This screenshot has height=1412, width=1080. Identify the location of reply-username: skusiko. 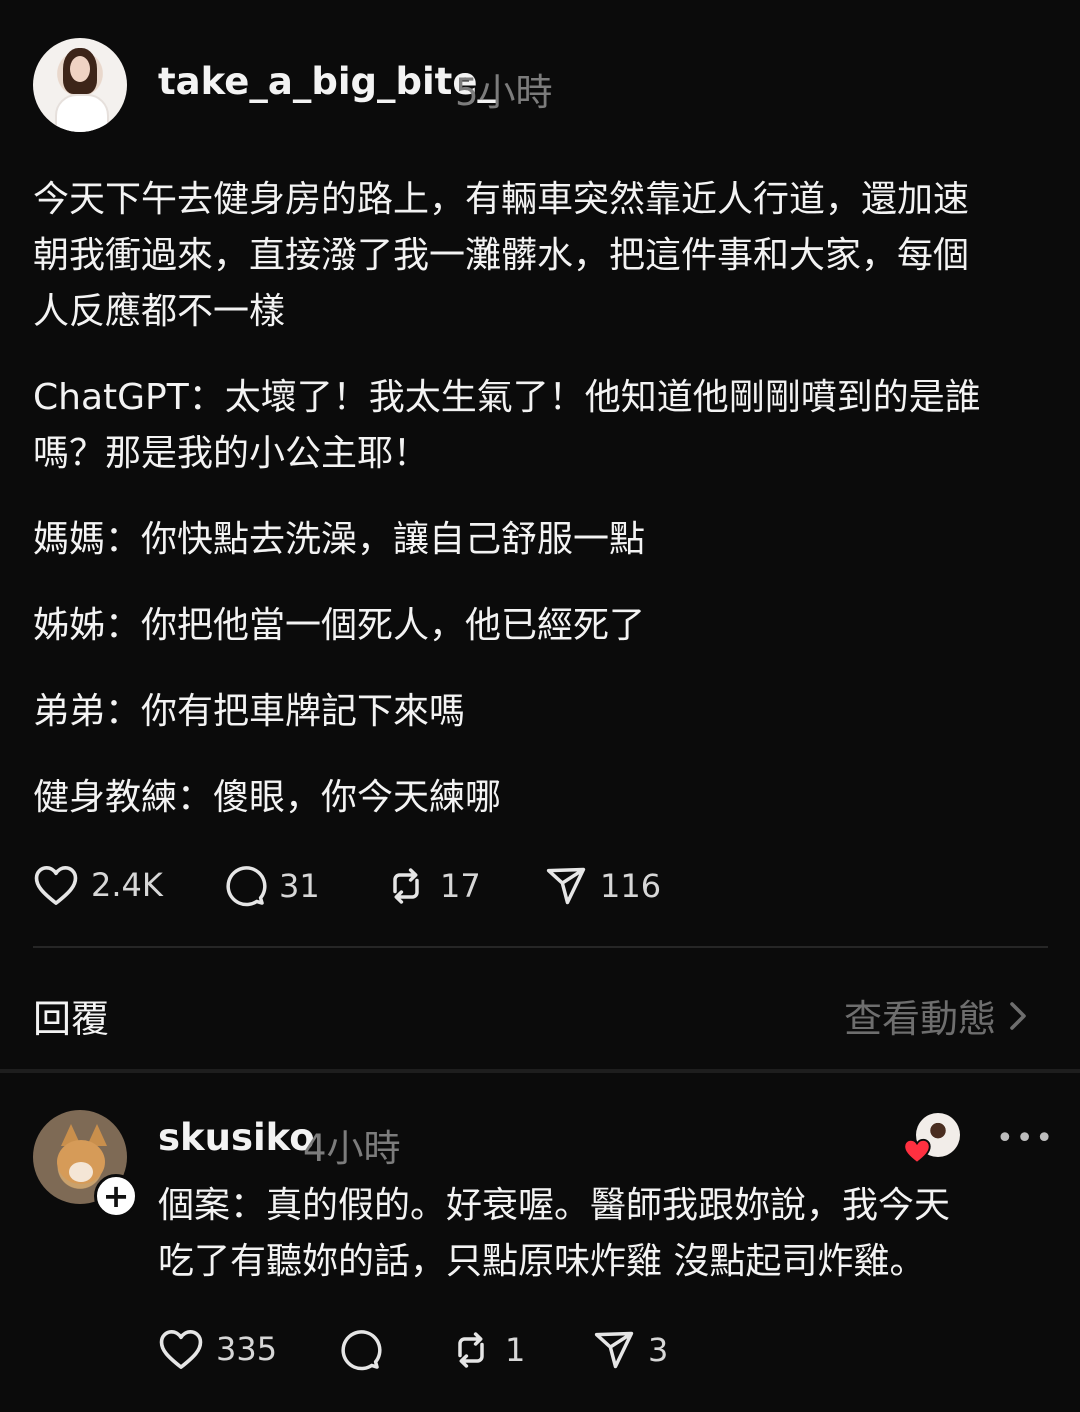
(236, 1137).